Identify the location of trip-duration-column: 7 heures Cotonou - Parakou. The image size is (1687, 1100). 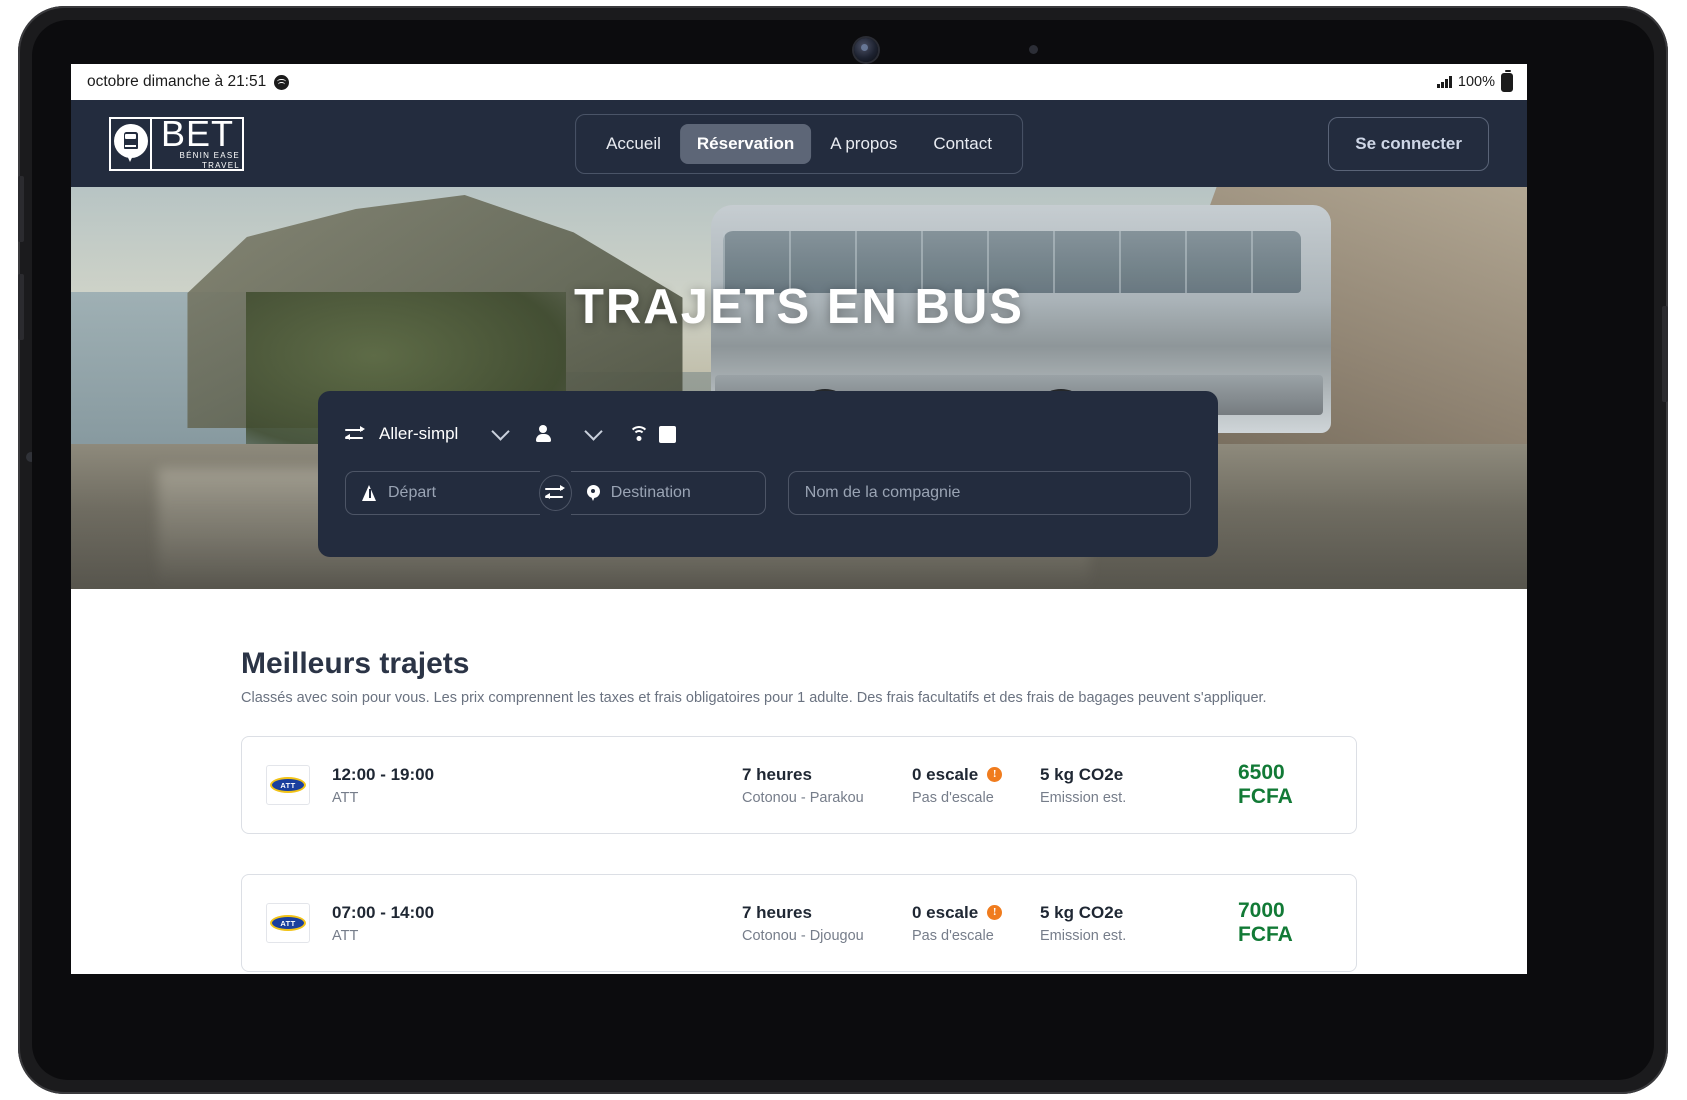
(827, 785).